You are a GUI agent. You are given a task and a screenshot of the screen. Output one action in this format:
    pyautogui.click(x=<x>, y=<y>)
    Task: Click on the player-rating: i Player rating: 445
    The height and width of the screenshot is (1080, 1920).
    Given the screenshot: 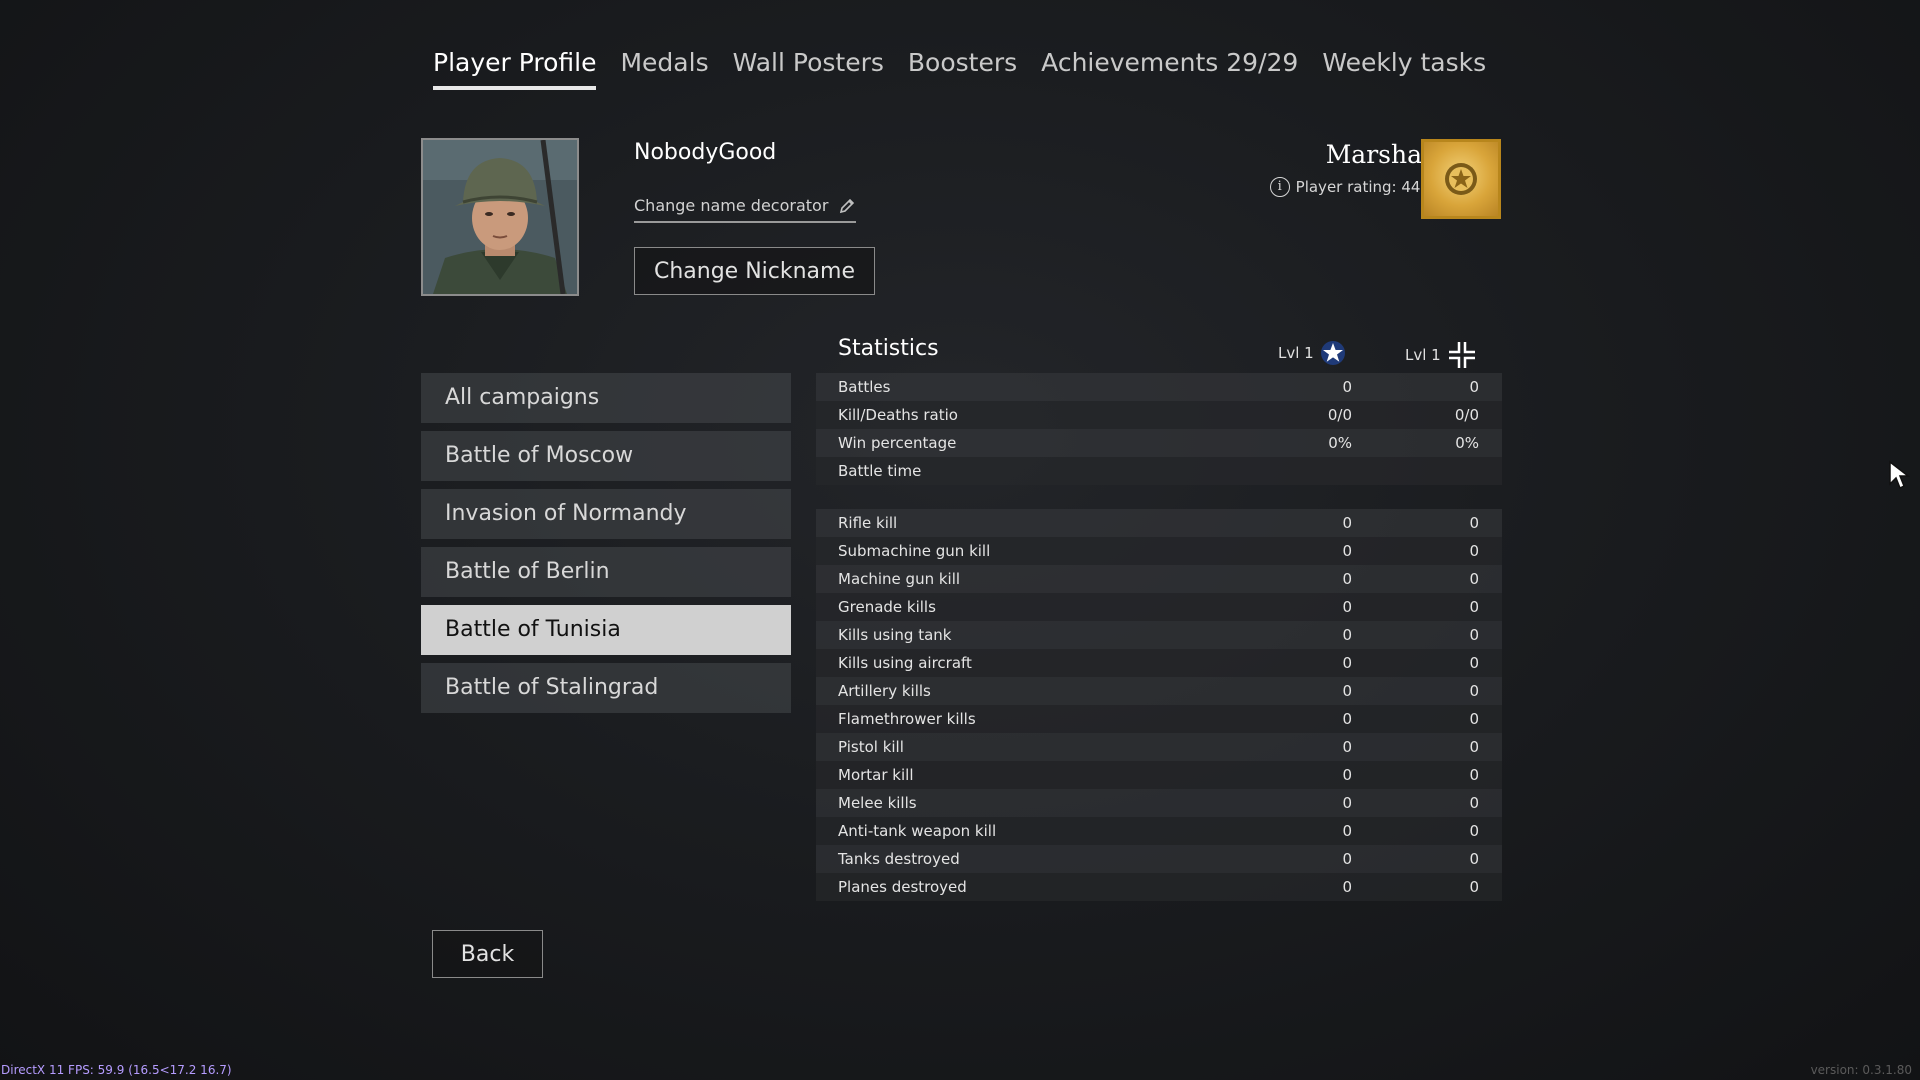 What is the action you would take?
    pyautogui.click(x=1349, y=187)
    